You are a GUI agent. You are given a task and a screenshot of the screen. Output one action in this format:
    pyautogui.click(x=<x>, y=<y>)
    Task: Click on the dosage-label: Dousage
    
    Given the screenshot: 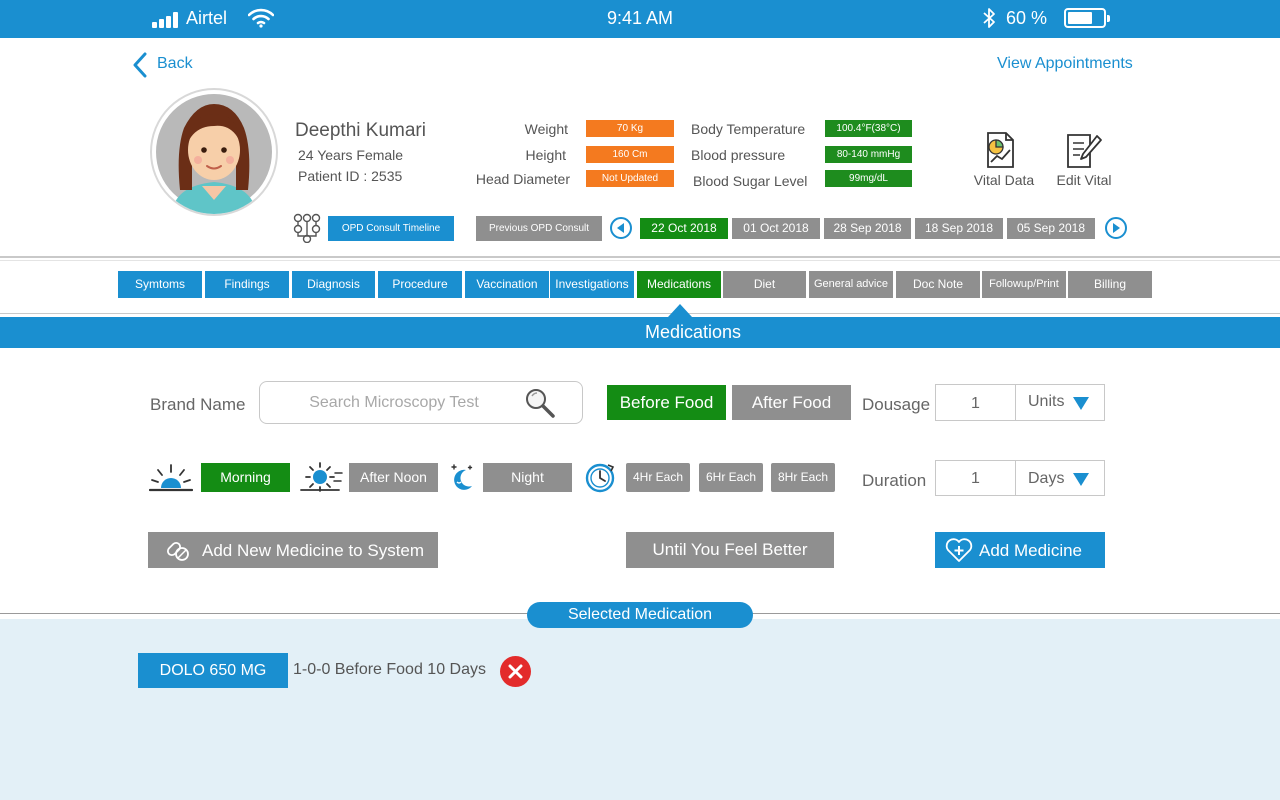 What is the action you would take?
    pyautogui.click(x=896, y=404)
    